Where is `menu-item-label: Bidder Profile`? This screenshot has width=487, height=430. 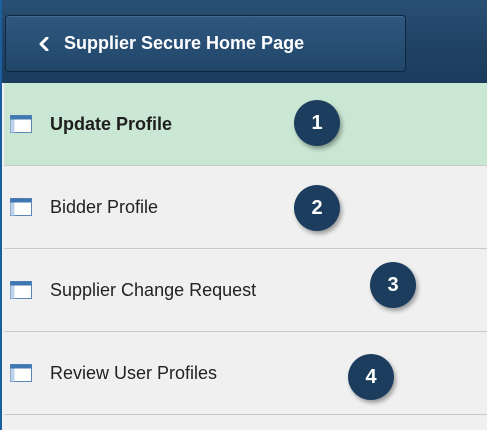 menu-item-label: Bidder Profile is located at coordinates (104, 206).